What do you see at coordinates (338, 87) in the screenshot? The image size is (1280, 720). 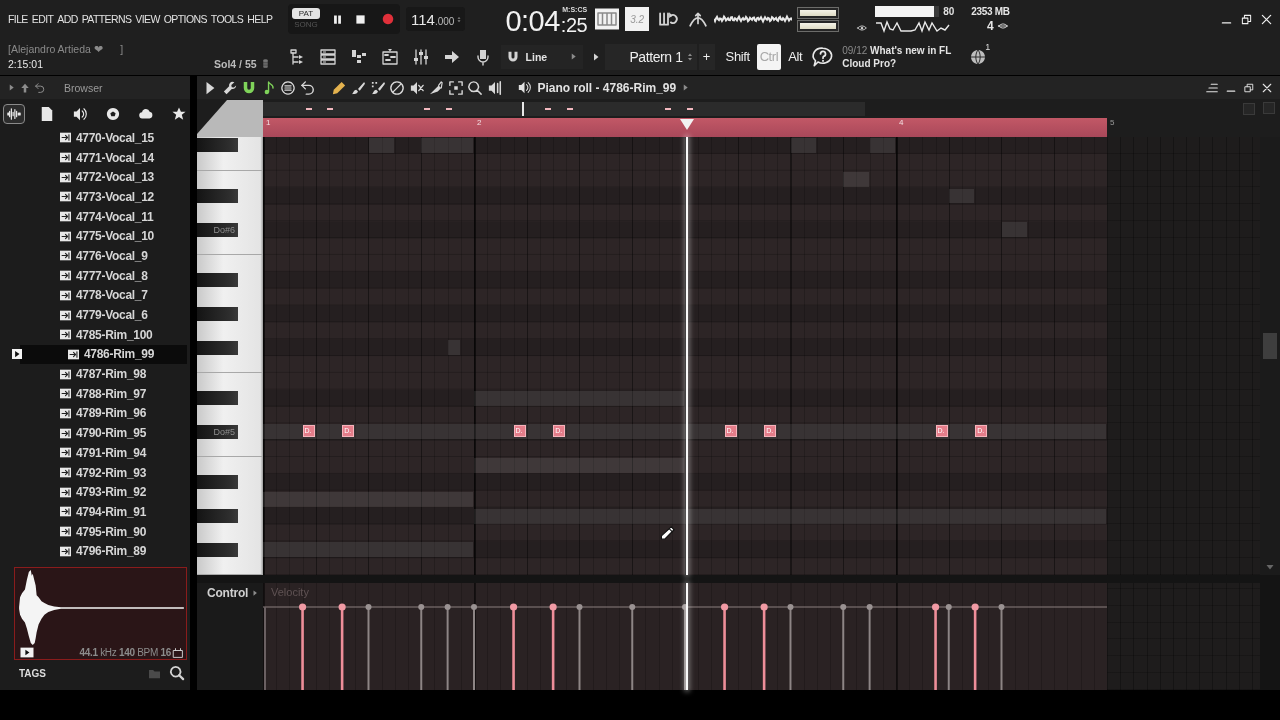 I see `pencil-icon` at bounding box center [338, 87].